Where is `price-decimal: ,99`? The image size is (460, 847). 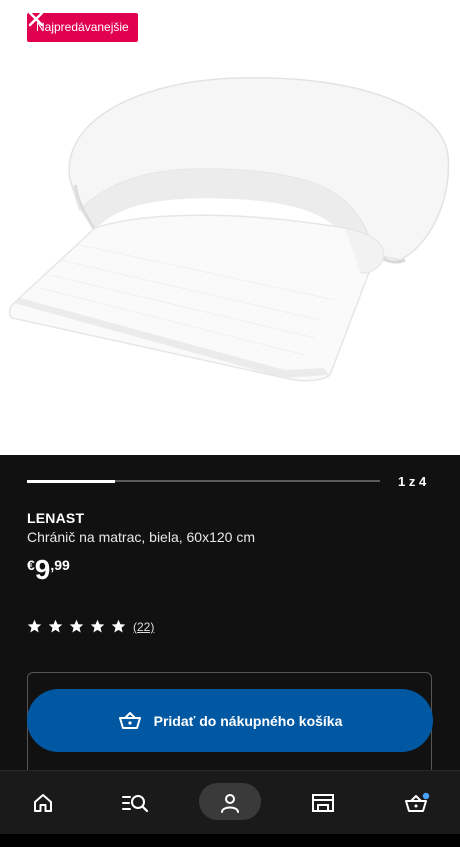 price-decimal: ,99 is located at coordinates (60, 565).